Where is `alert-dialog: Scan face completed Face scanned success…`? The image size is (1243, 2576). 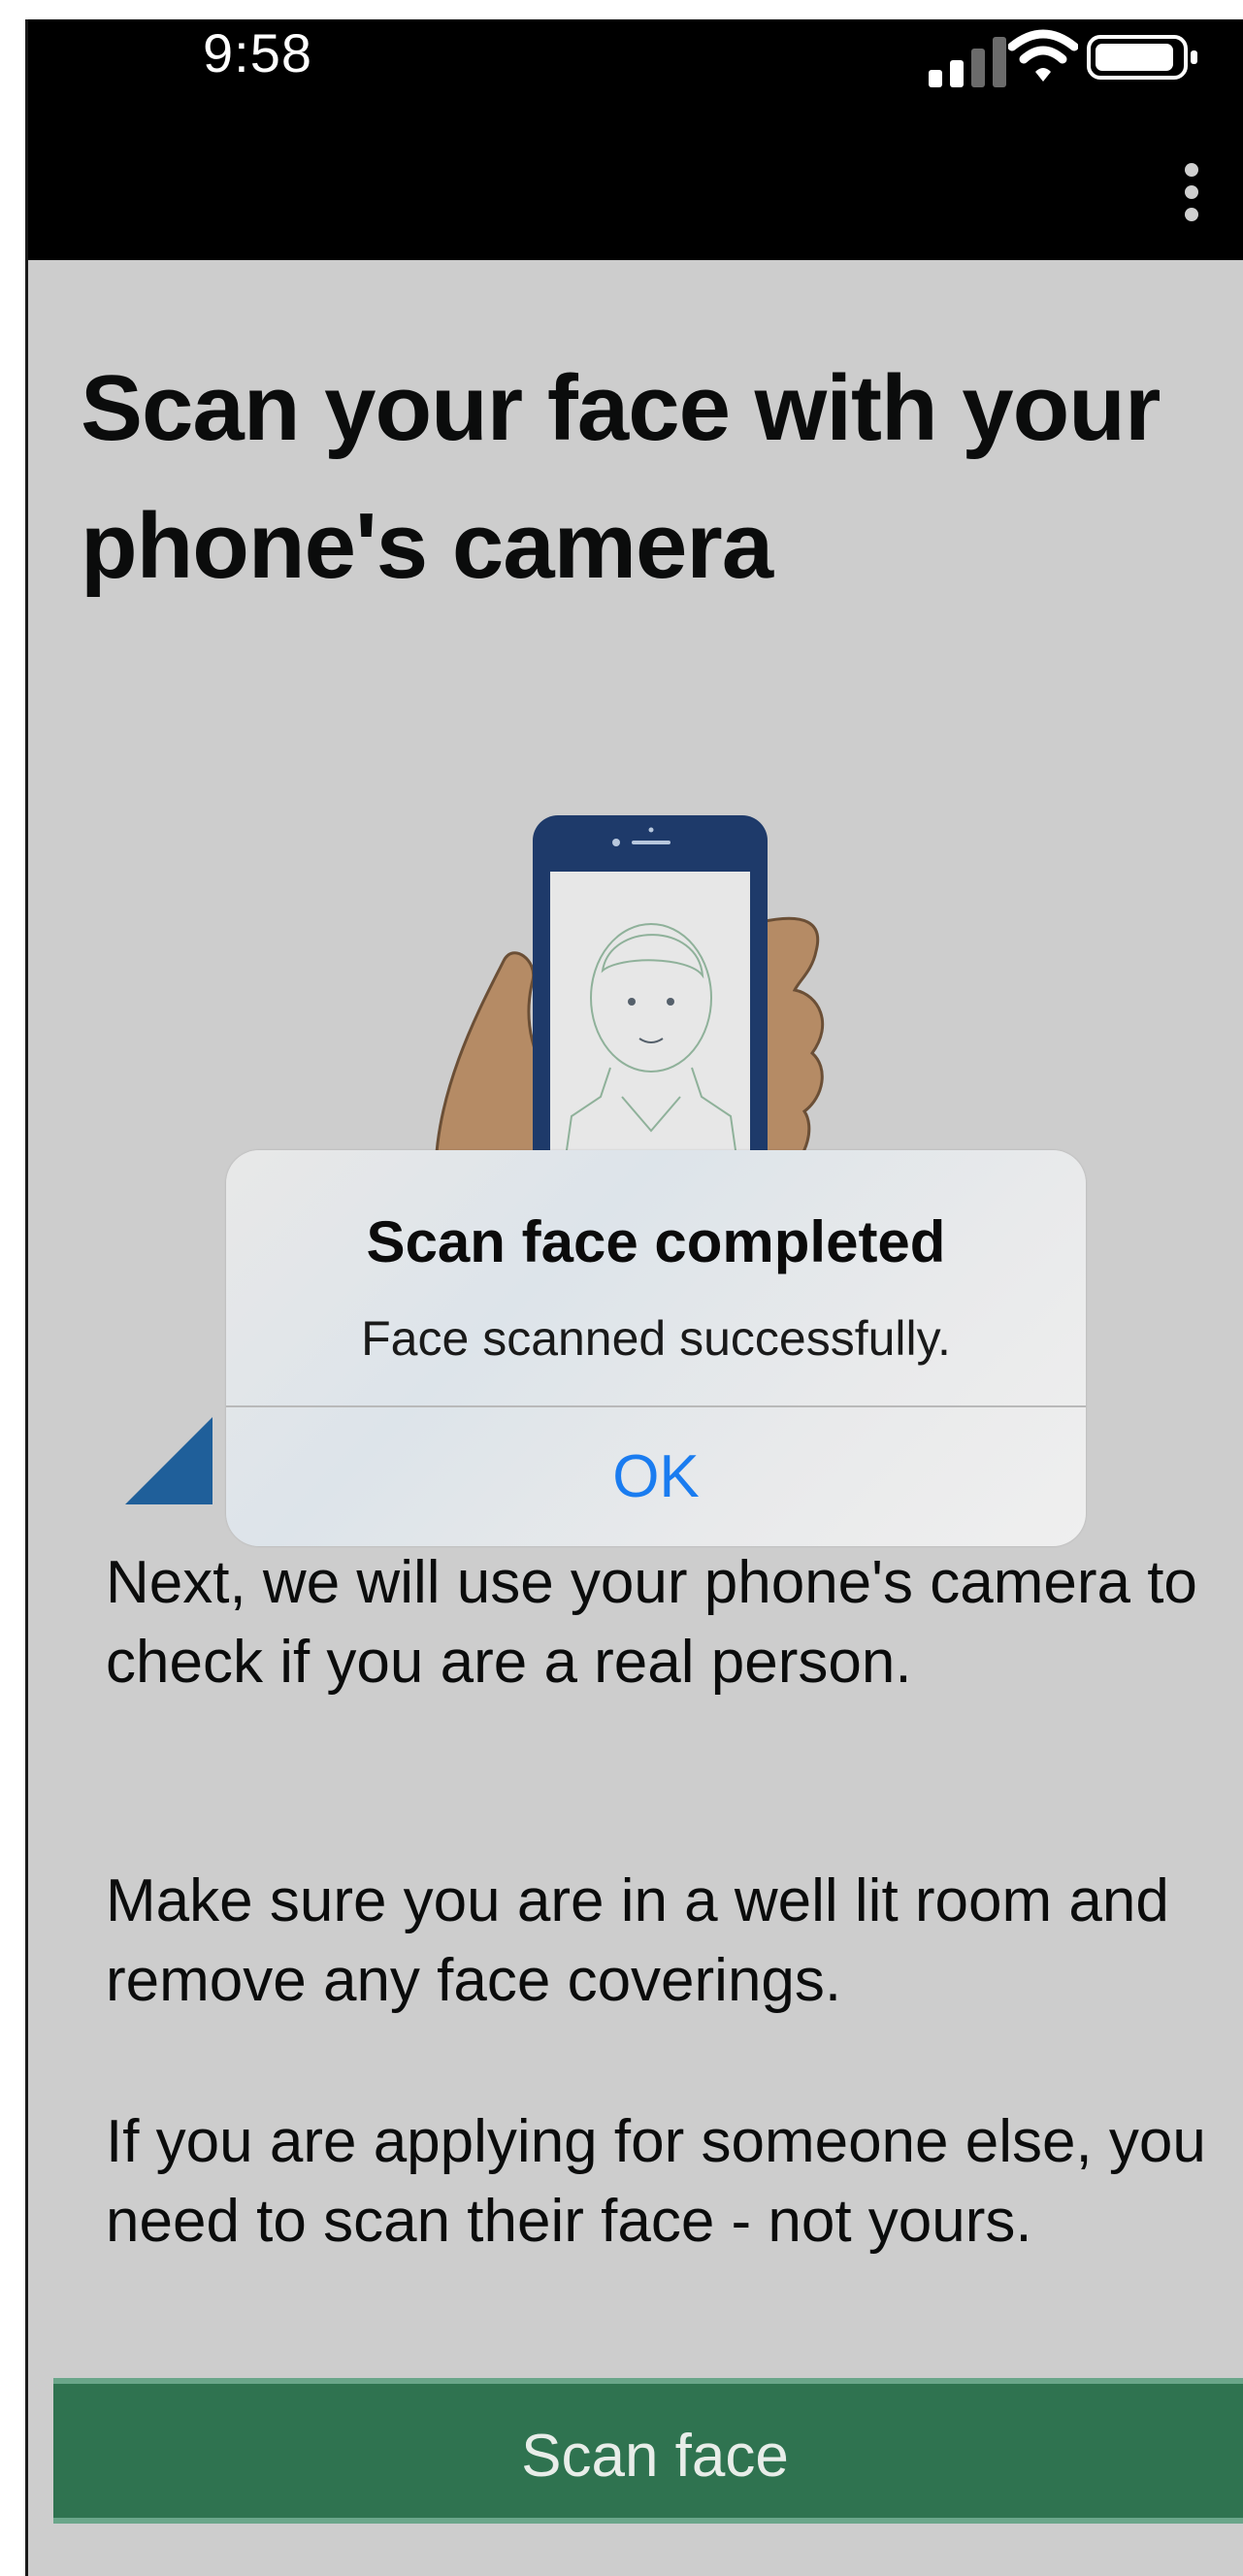 alert-dialog: Scan face completed Face scanned success… is located at coordinates (656, 1348).